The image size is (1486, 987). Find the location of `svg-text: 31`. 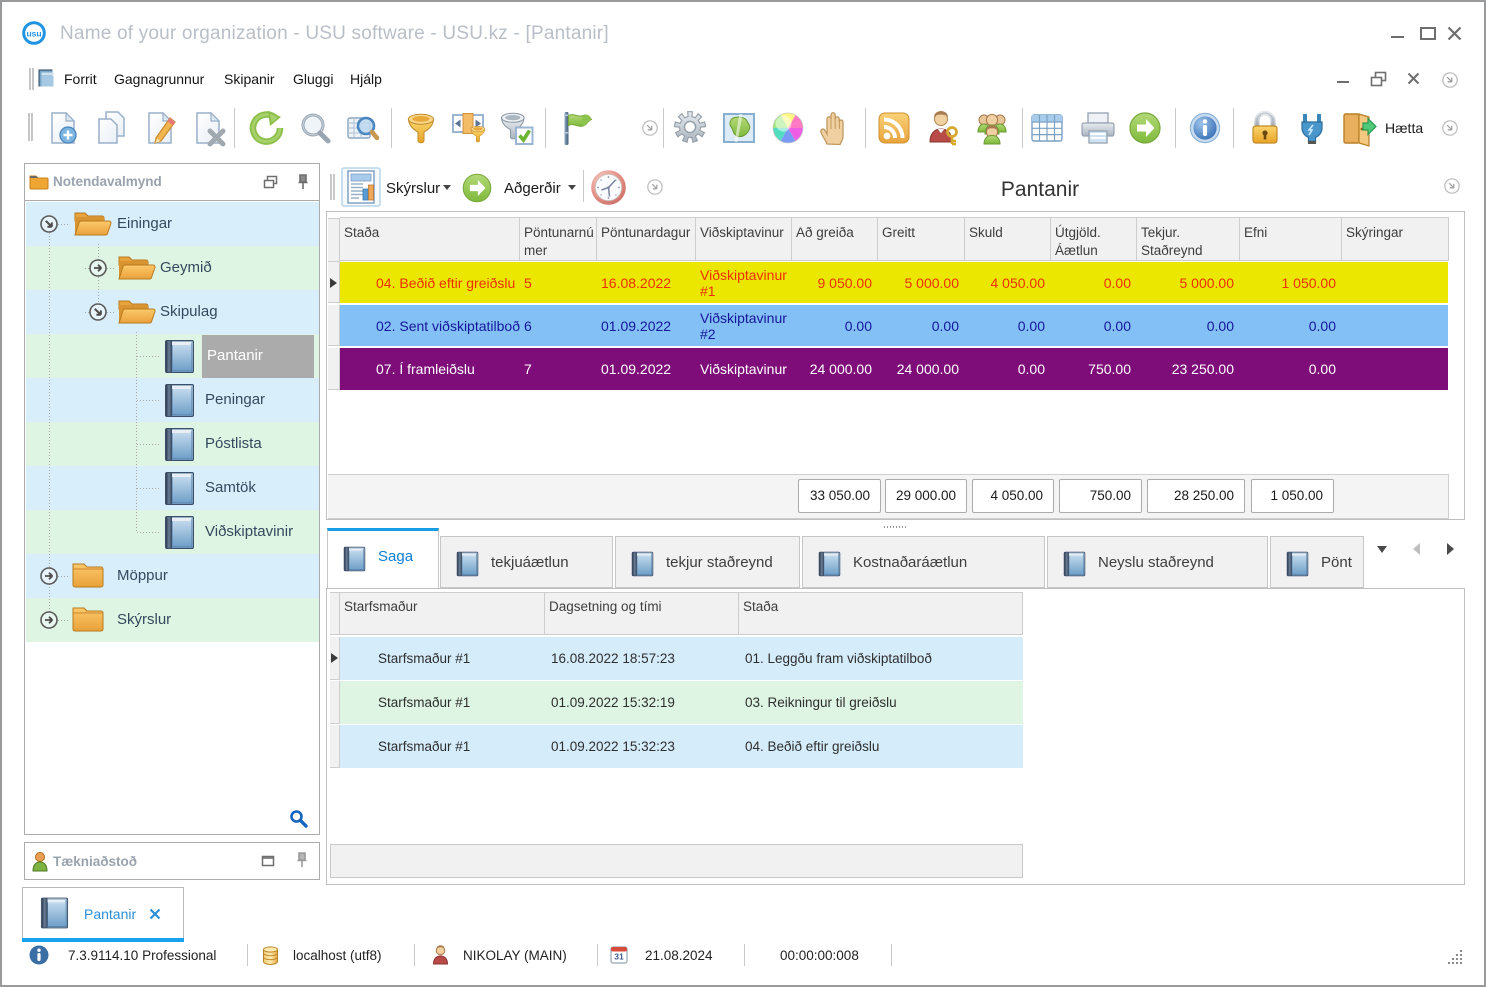

svg-text: 31 is located at coordinates (619, 957).